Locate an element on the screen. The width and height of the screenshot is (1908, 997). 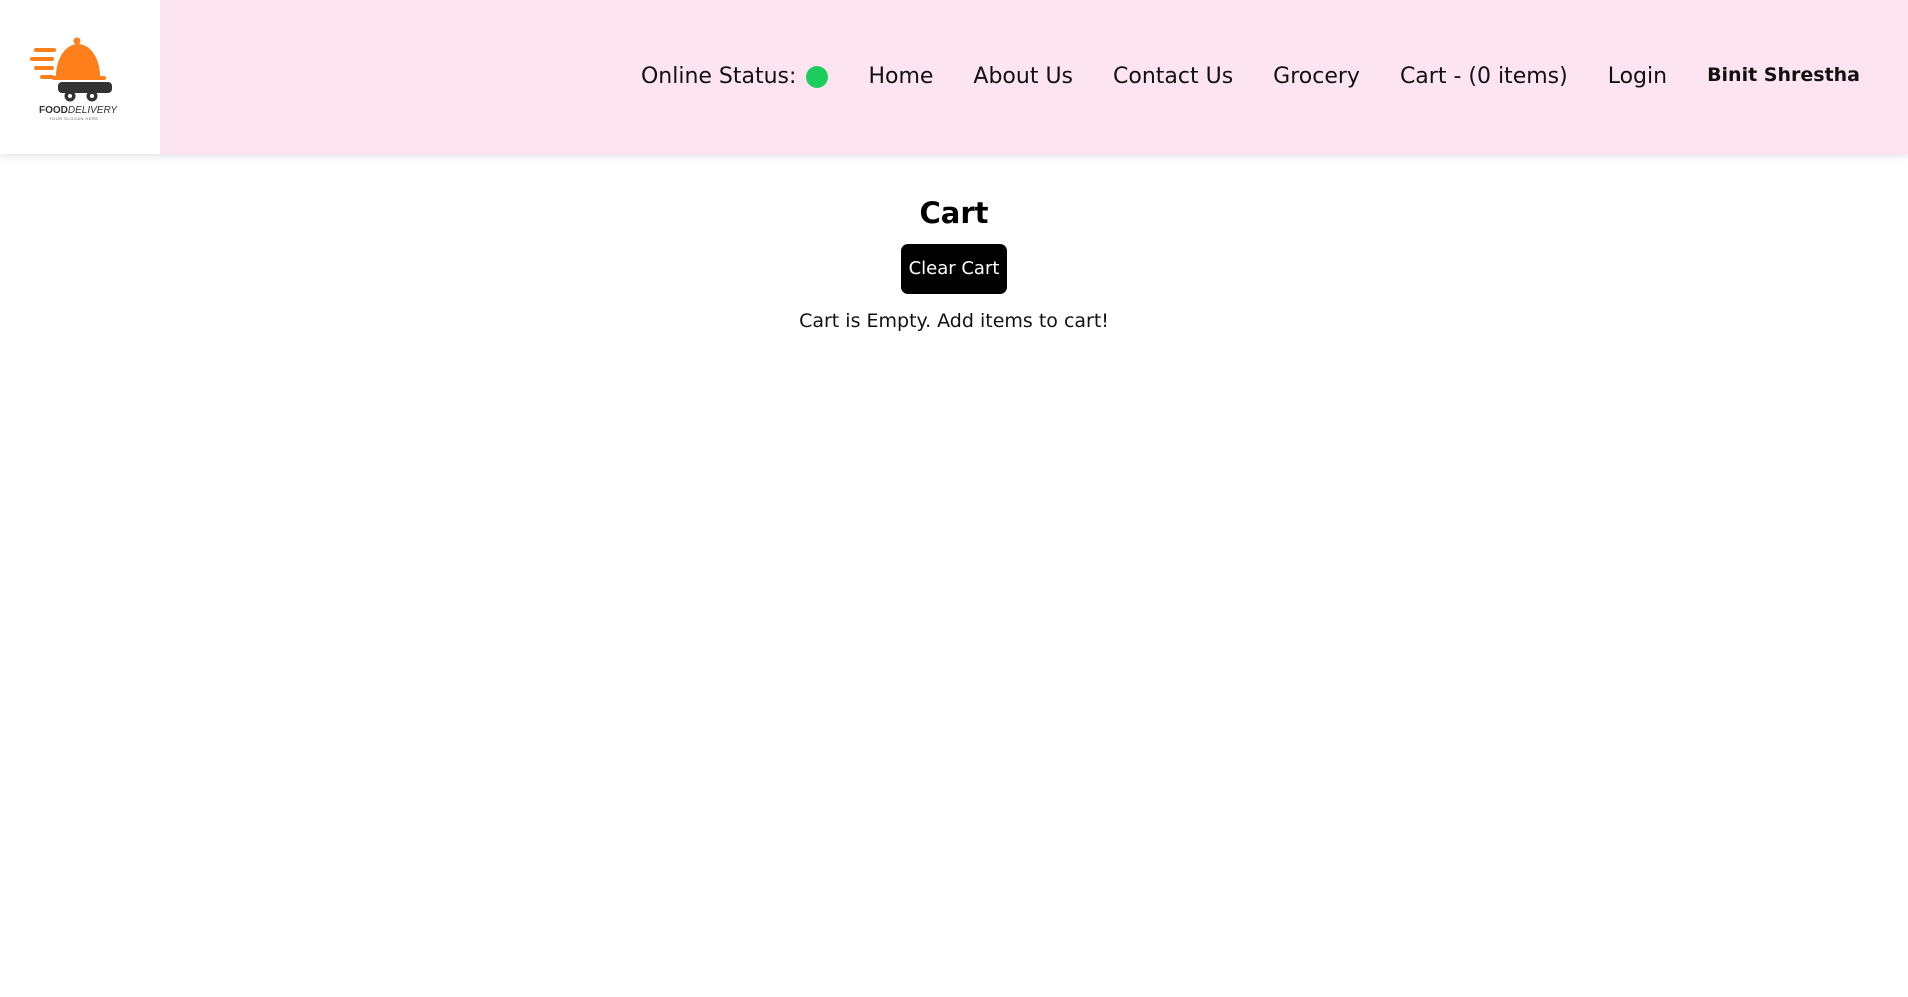
page-title: Cart is located at coordinates (954, 213).